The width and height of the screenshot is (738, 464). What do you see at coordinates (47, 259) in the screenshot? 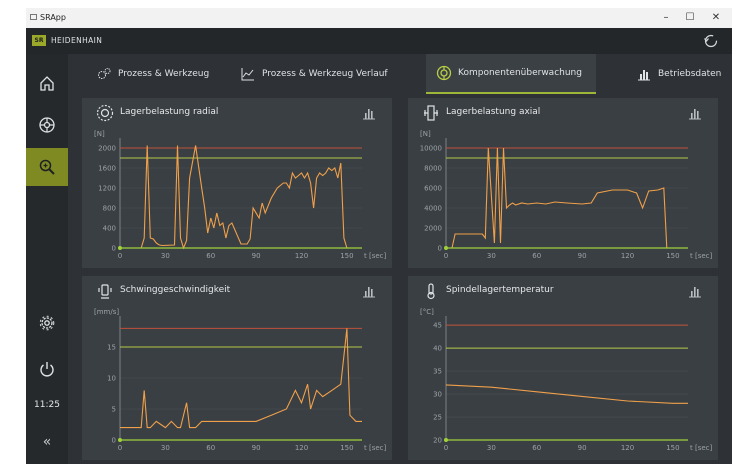
I see `sidebar: 11:25 «` at bounding box center [47, 259].